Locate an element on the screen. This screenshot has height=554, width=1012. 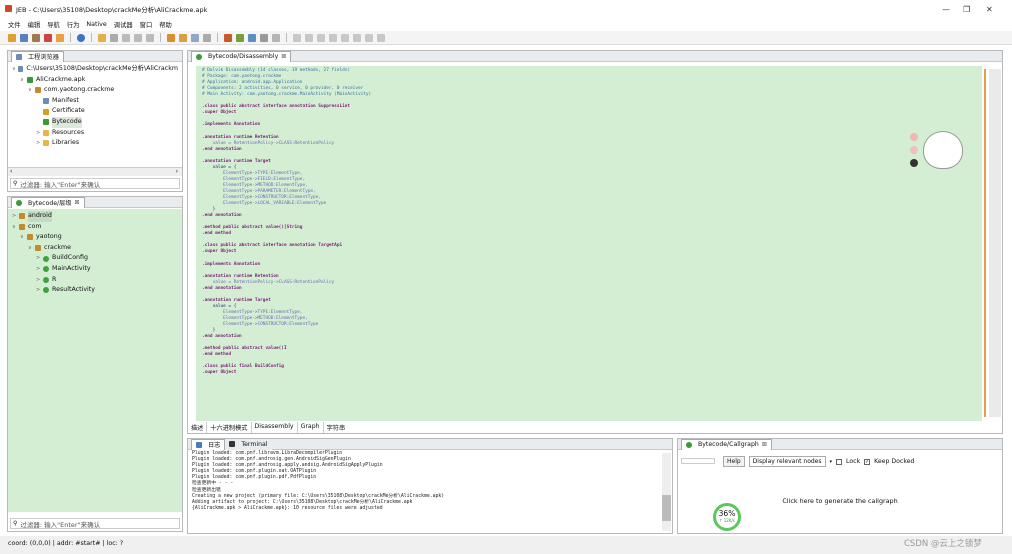
project-tree-item: > Libraries is located at coordinates (95, 143).